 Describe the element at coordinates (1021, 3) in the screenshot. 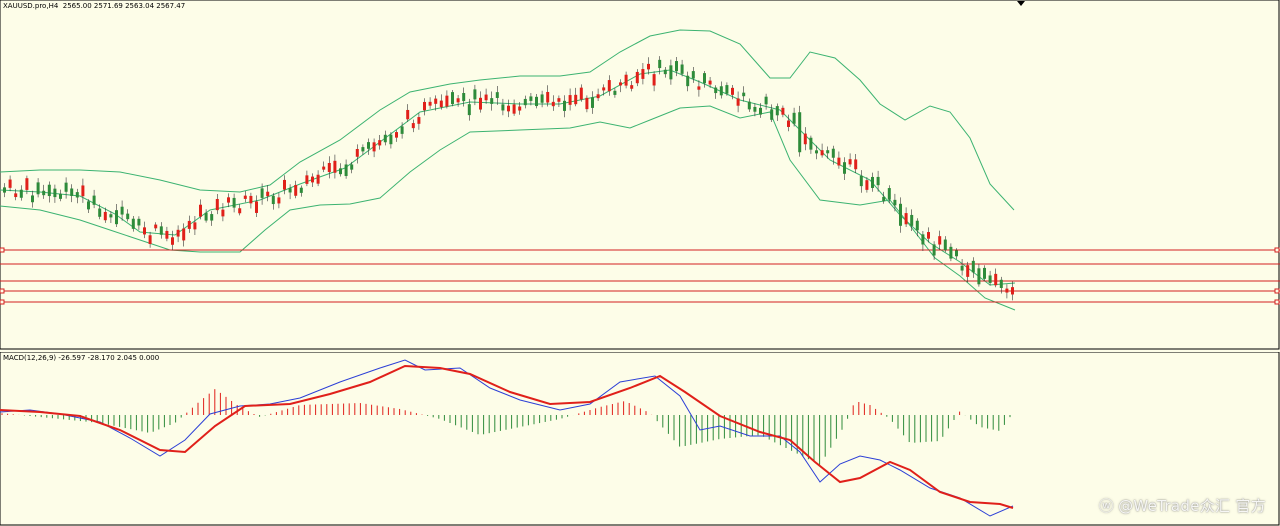

I see `triangle-down-icon` at that location.